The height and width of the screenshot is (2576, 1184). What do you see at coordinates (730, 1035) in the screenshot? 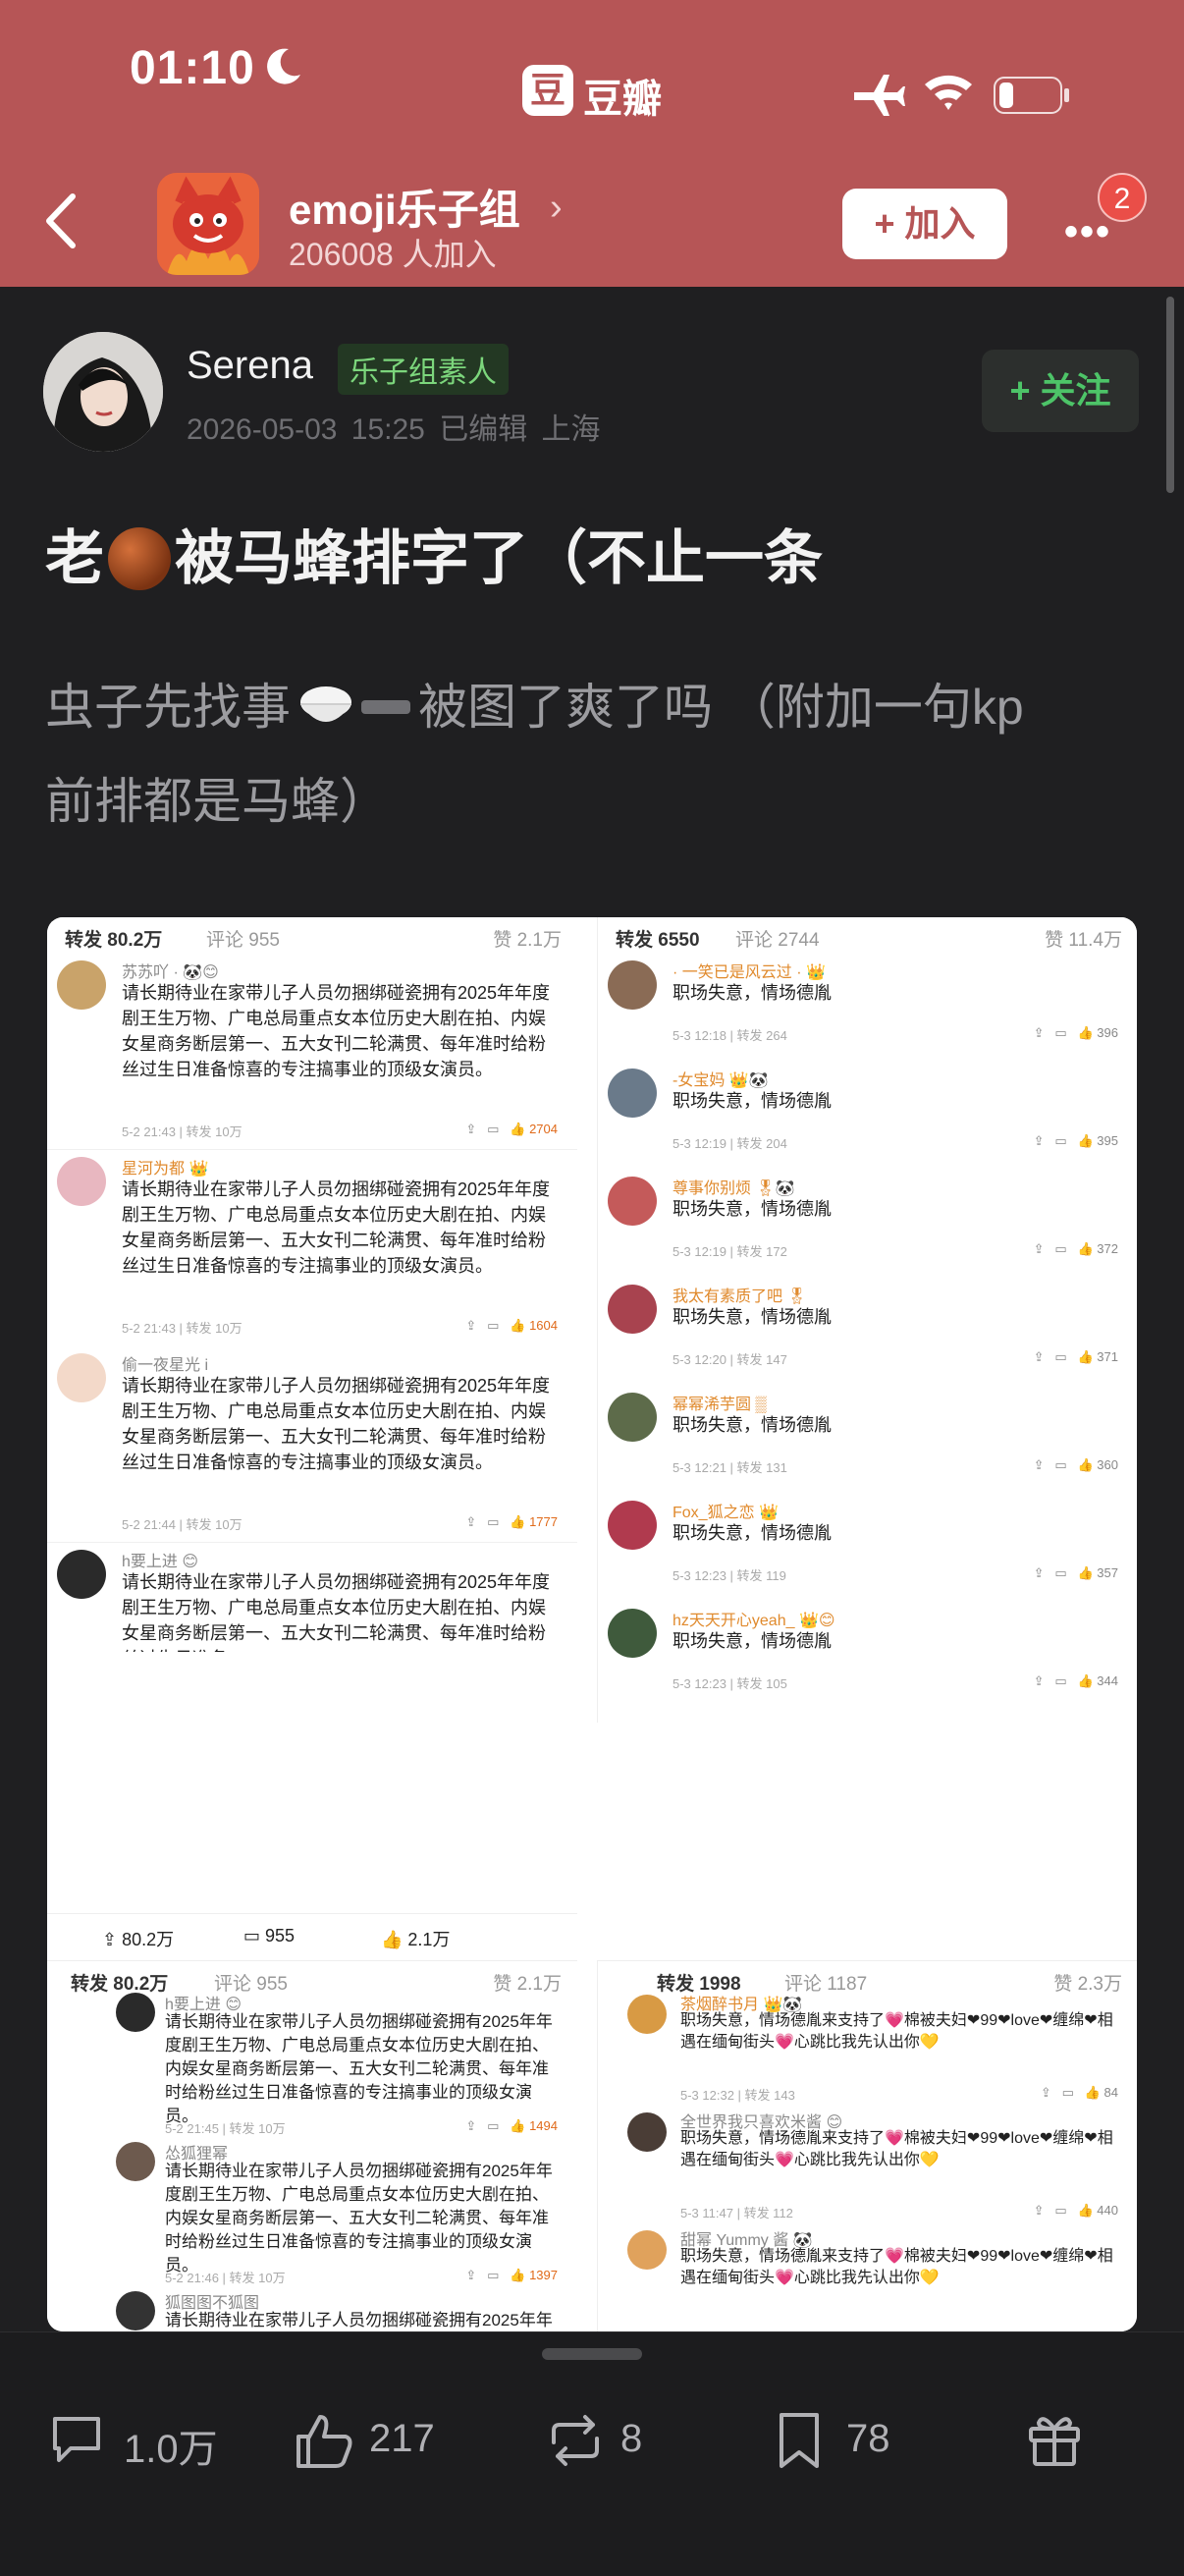
I see `comment-time: 5-3 12:18 | 转发 264` at bounding box center [730, 1035].